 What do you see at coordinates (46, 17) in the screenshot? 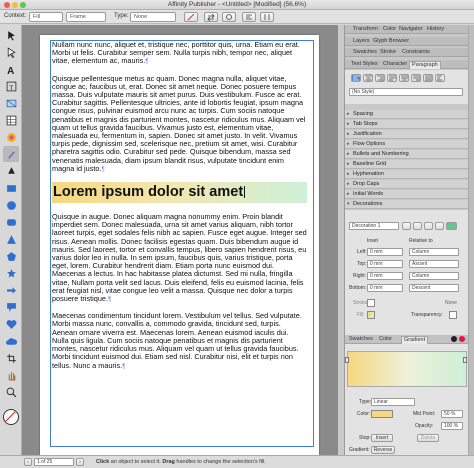
I see `fill-dropdown: Fill` at bounding box center [46, 17].